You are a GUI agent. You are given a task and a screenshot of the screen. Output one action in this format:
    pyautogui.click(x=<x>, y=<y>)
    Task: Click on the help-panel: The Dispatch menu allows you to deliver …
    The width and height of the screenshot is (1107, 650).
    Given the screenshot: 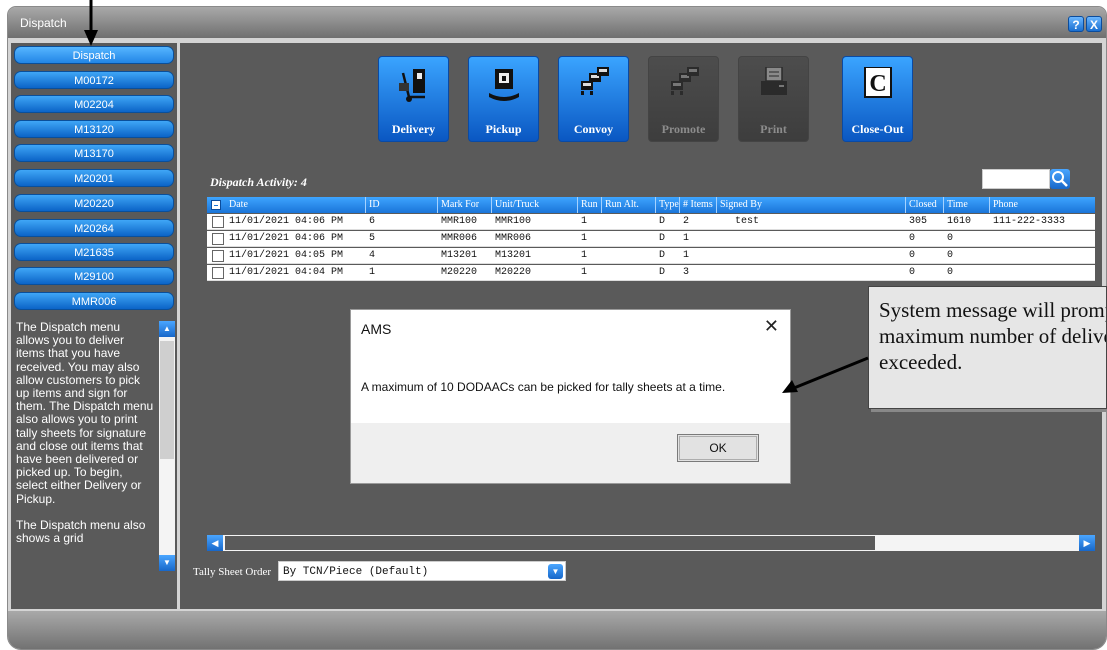 What is the action you would take?
    pyautogui.click(x=94, y=462)
    